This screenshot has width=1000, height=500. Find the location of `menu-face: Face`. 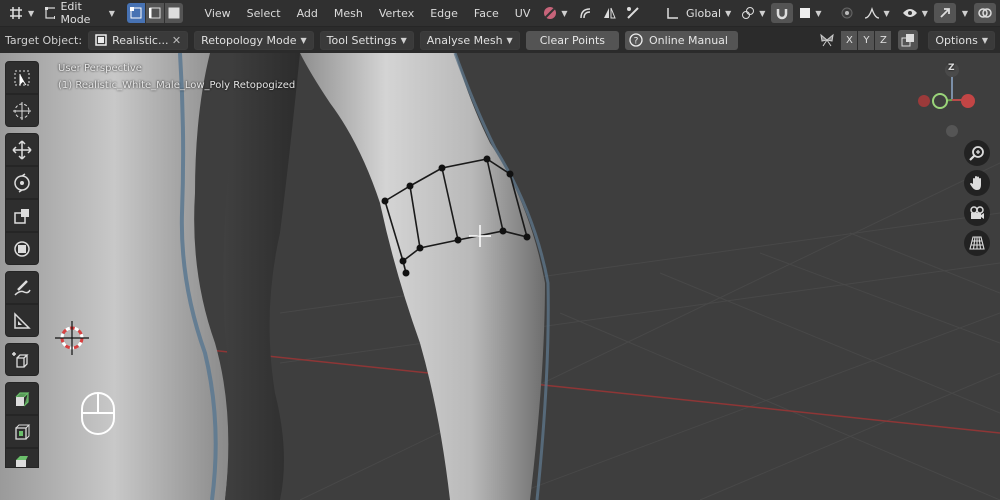

menu-face: Face is located at coordinates (486, 13).